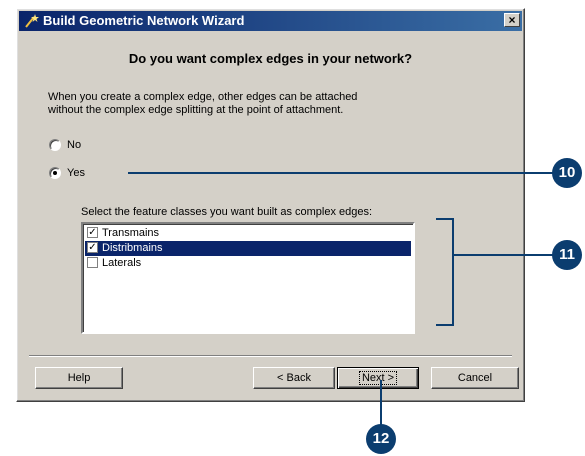 Image resolution: width=585 pixels, height=456 pixels. I want to click on next-button: Next >, so click(378, 378).